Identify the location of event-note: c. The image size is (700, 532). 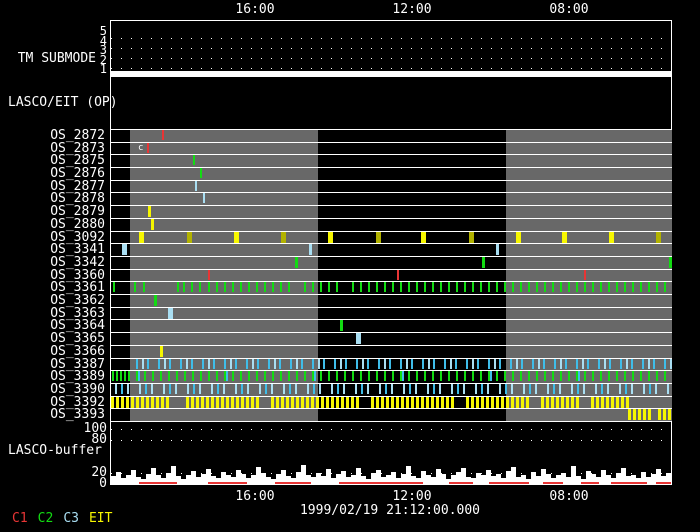
(141, 147).